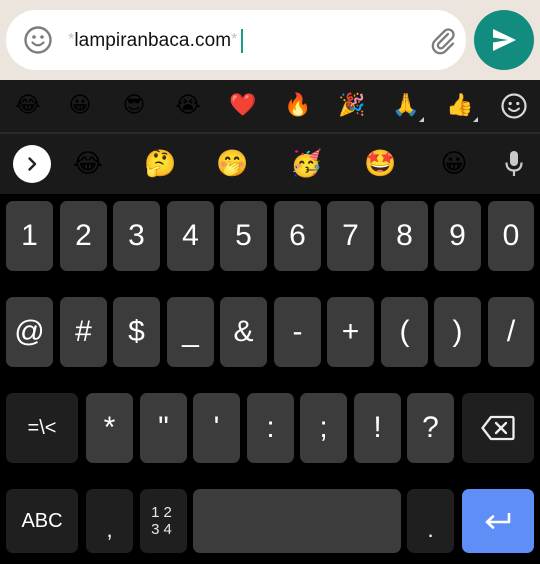 Image resolution: width=540 pixels, height=564 pixels. Describe the element at coordinates (350, 332) in the screenshot. I see `key-plus: +` at that location.